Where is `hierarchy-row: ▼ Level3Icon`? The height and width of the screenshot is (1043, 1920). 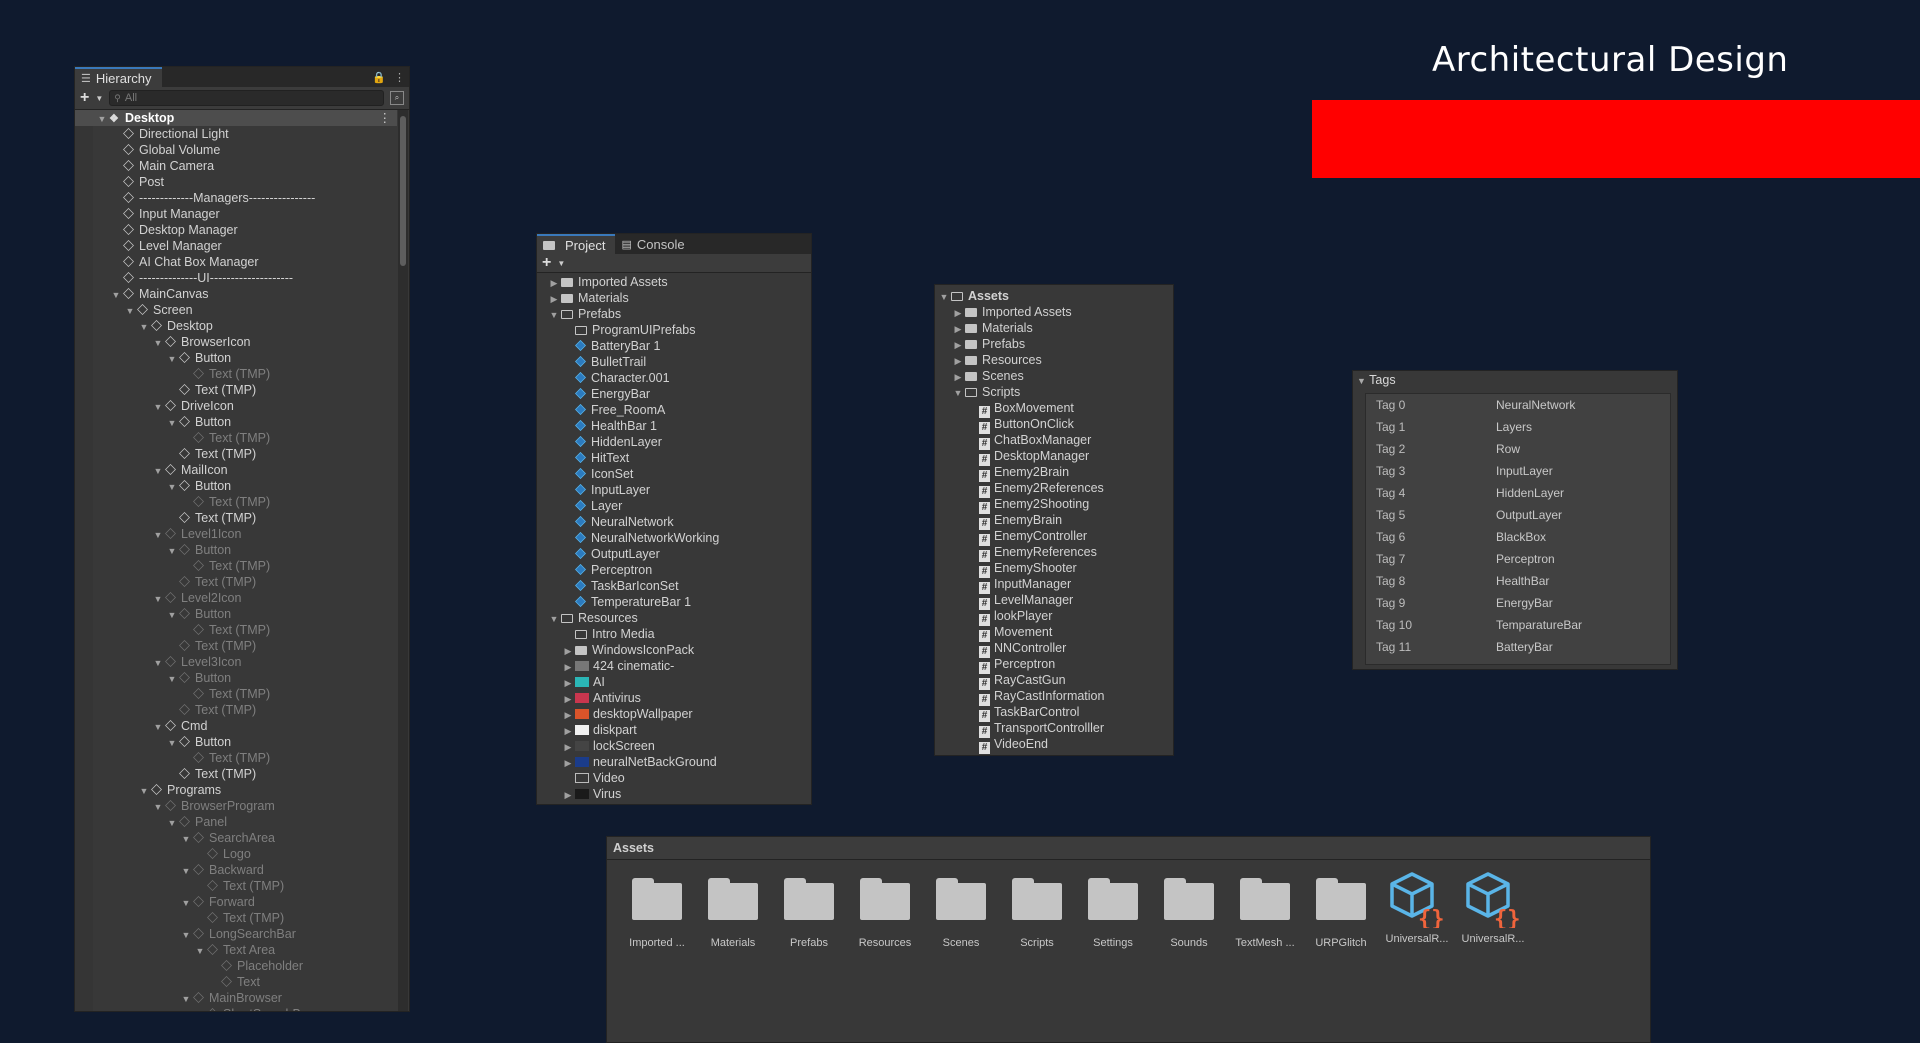
hierarchy-row: ▼ Level3Icon is located at coordinates (242, 662).